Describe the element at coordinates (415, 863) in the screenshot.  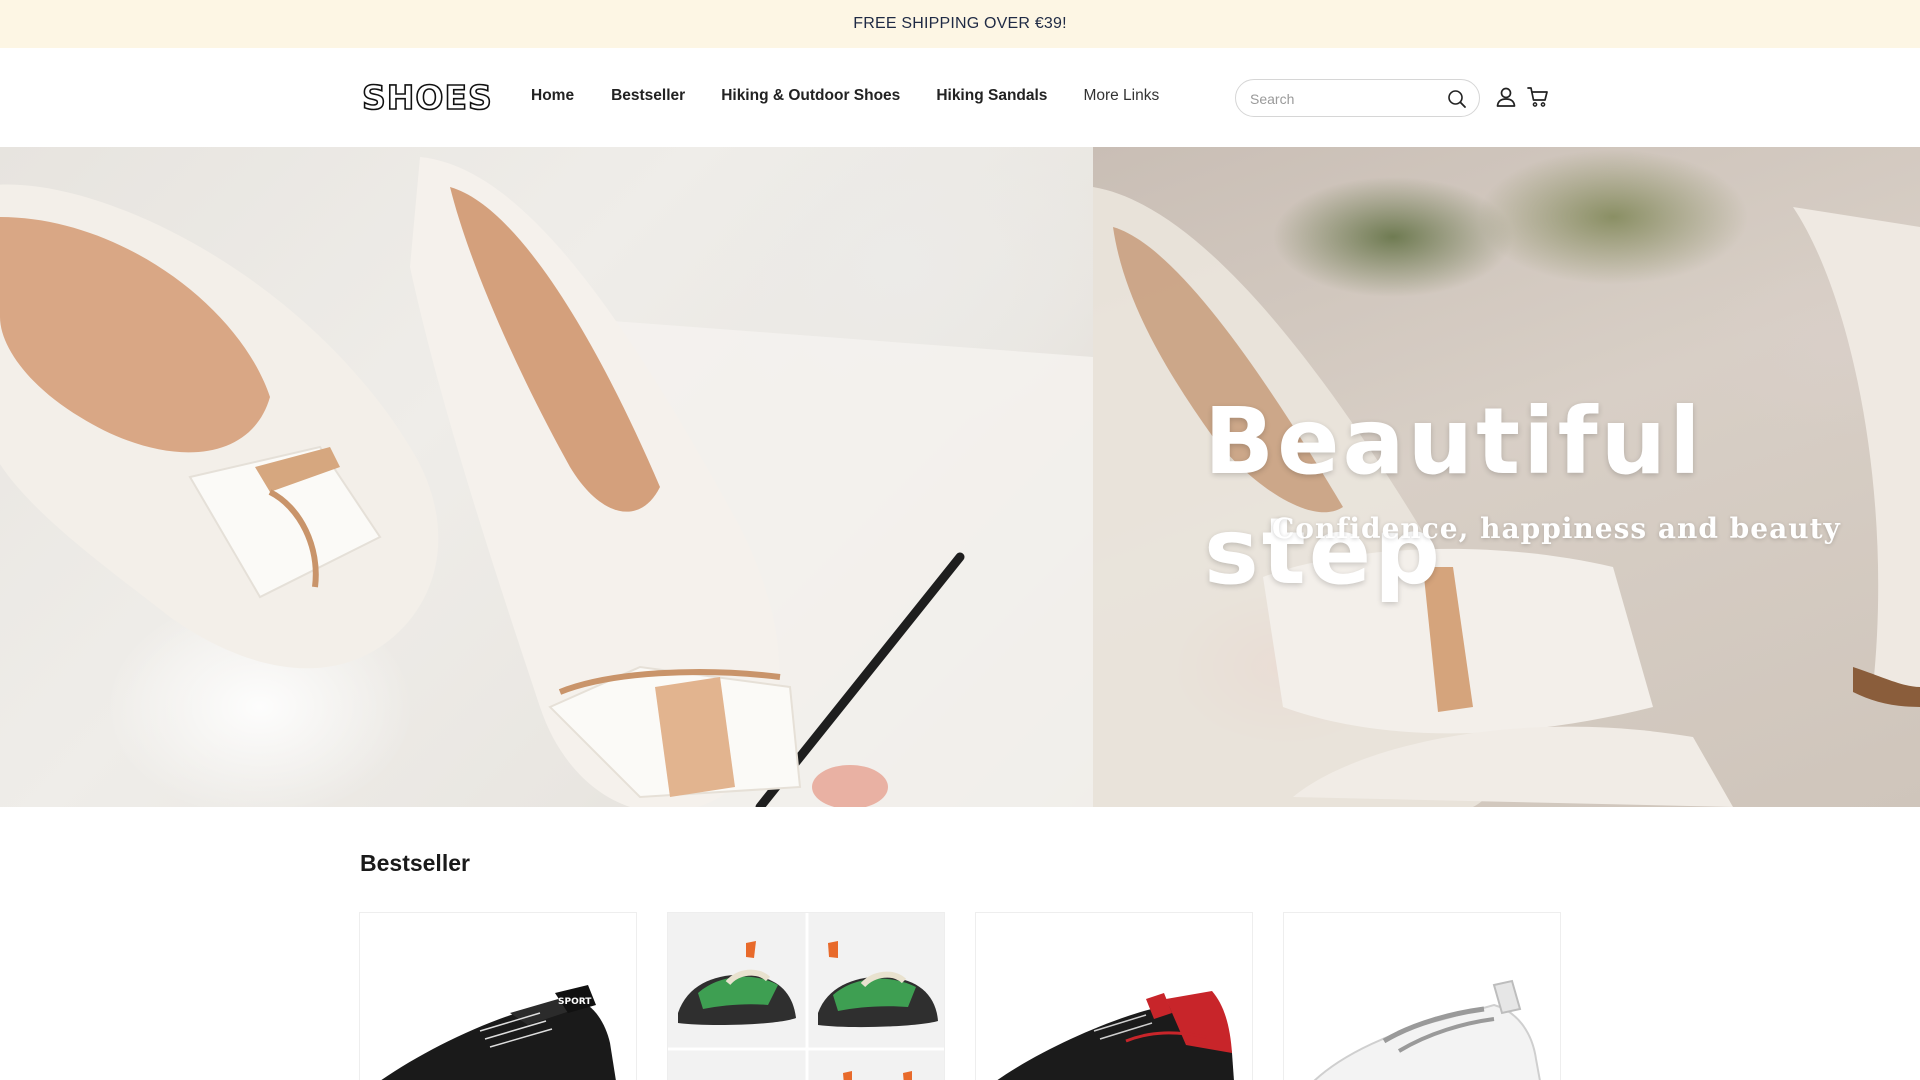
I see `bestseller-heading: Bestseller` at that location.